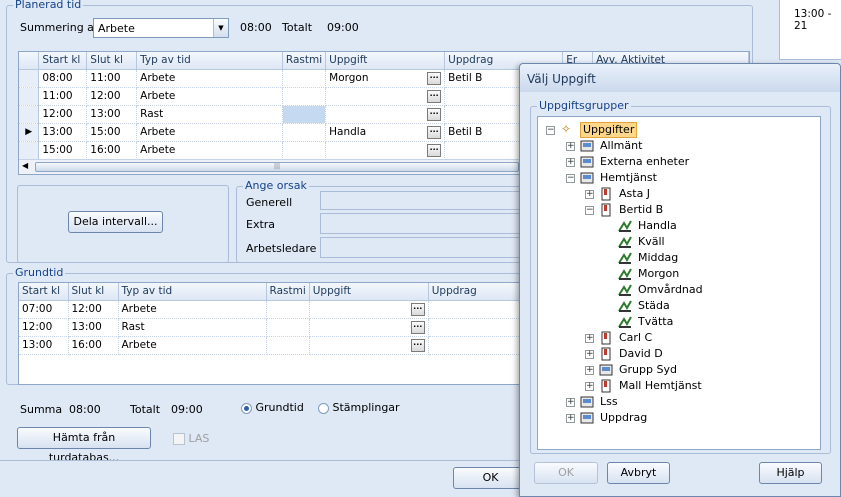  What do you see at coordinates (790, 473) in the screenshot?
I see `dialog-hjalp-button: Hjälp` at bounding box center [790, 473].